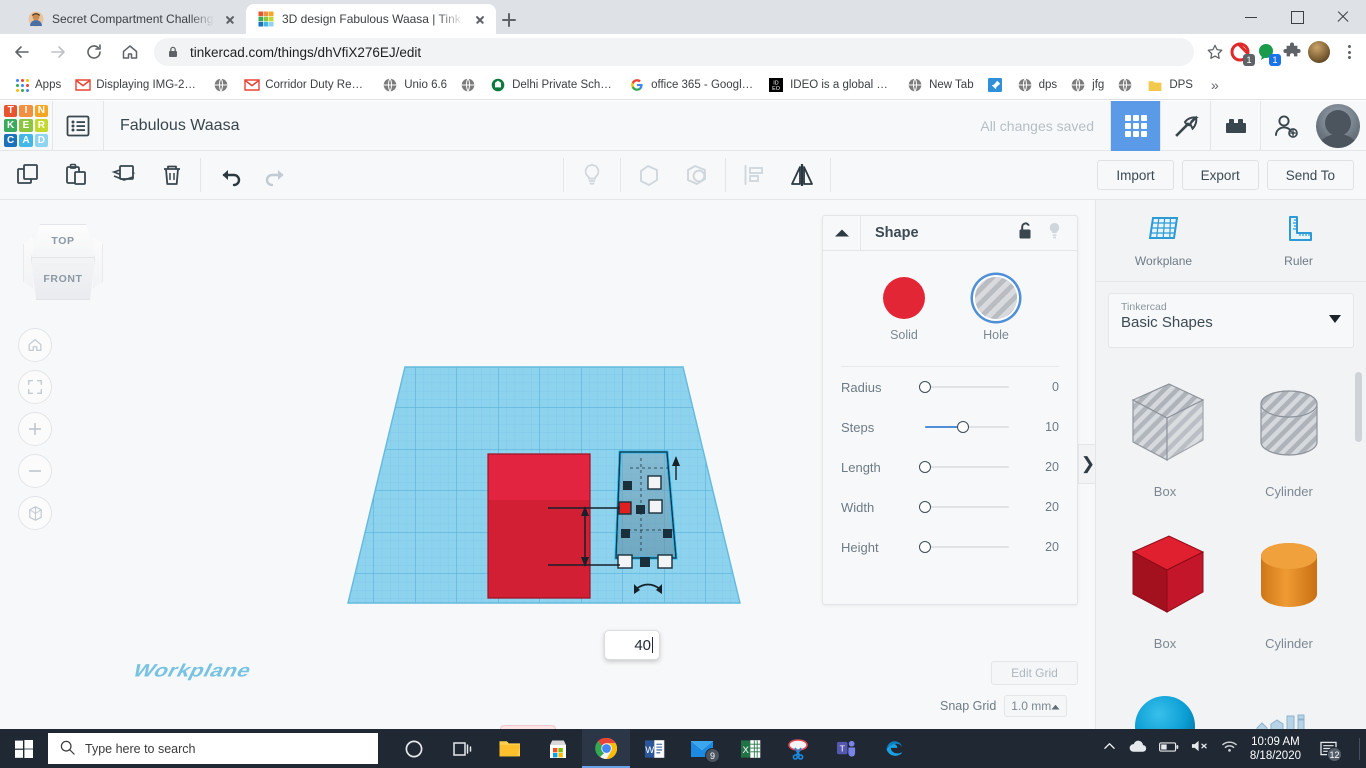 The height and width of the screenshot is (768, 1366). Describe the element at coordinates (1275, 749) in the screenshot. I see `taskbar-clock: 10:09 AM 8/18/2020` at that location.